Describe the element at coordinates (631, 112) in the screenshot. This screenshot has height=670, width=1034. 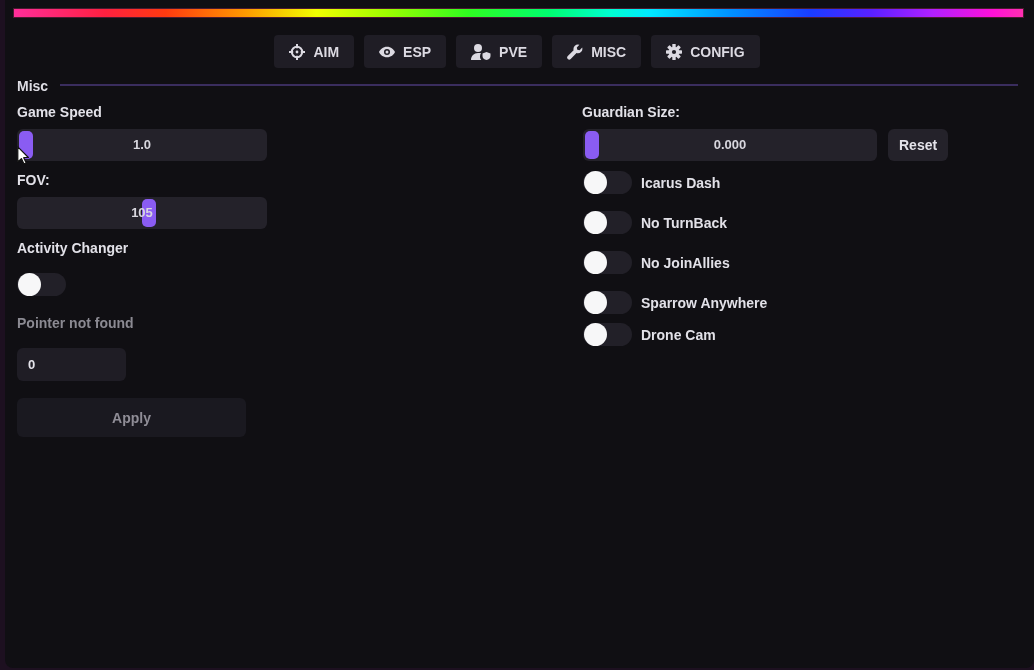
I see `field-label: Guardian Size:` at that location.